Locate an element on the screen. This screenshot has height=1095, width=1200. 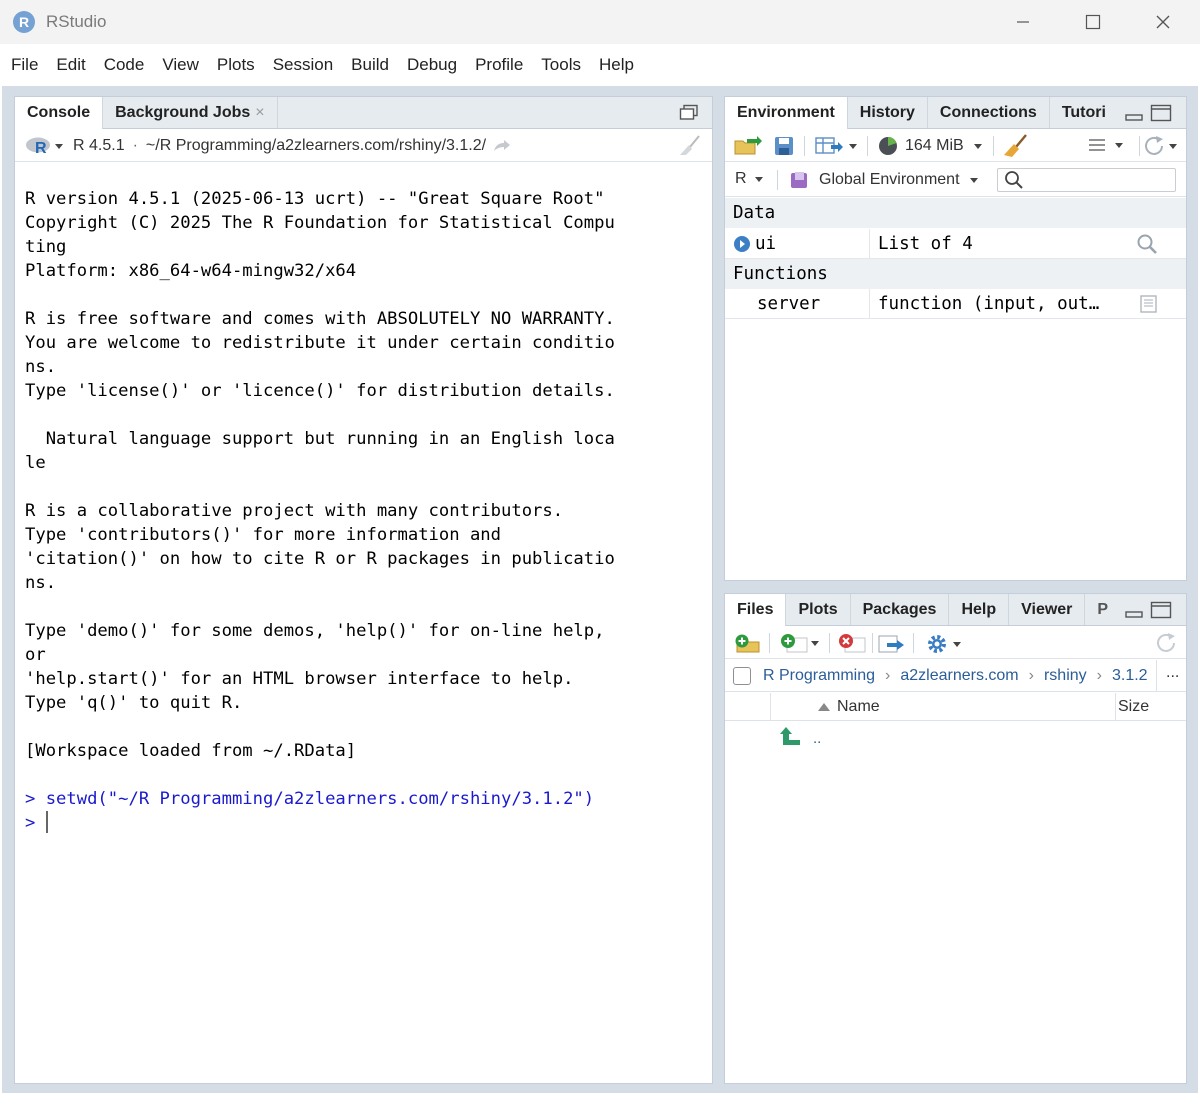
menu-tools: Tools is located at coordinates (561, 65).